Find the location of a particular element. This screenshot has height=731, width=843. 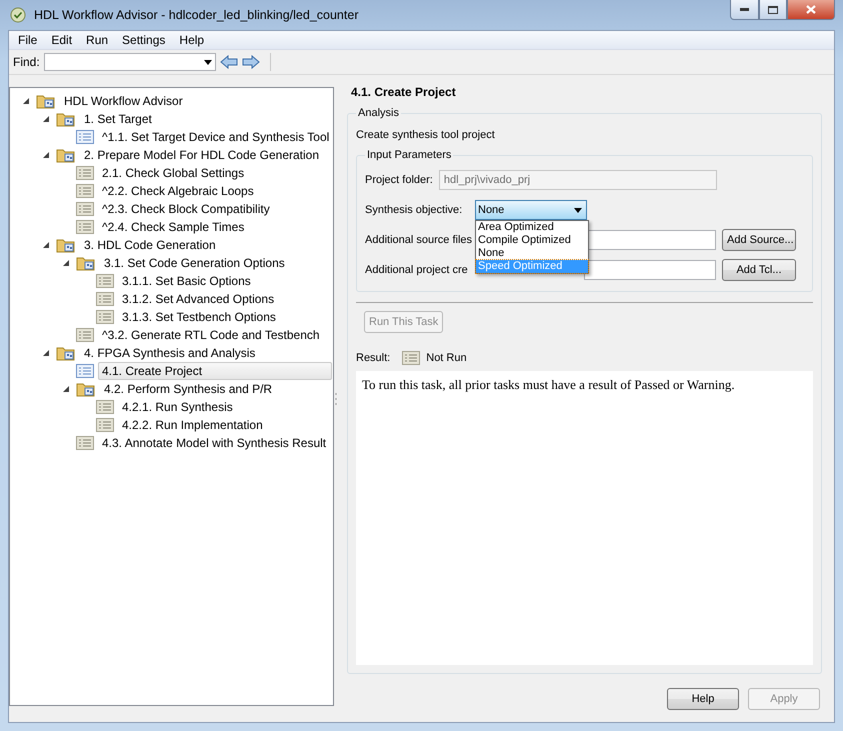

close-button is located at coordinates (811, 10).